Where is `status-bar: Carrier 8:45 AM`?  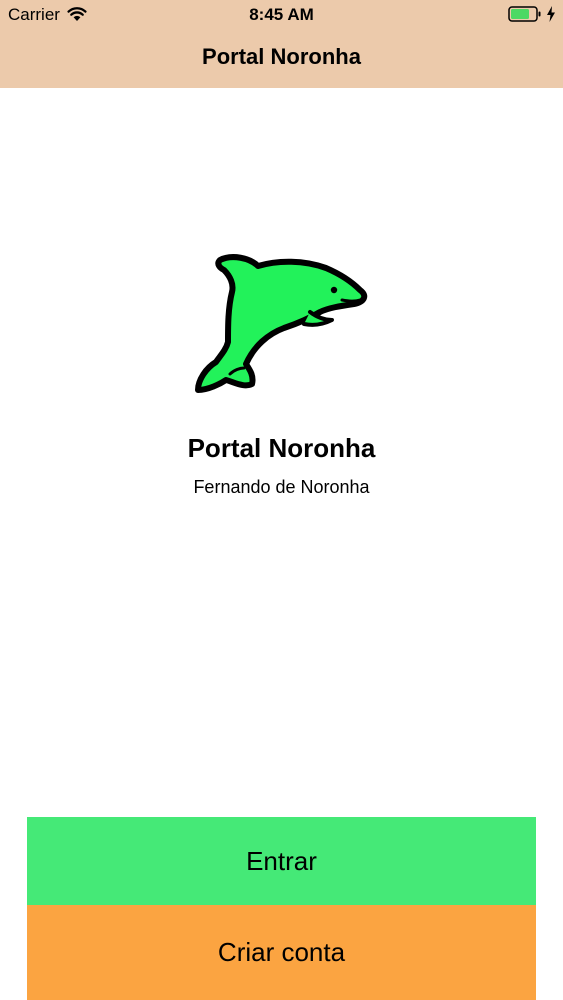 status-bar: Carrier 8:45 AM is located at coordinates (281, 15).